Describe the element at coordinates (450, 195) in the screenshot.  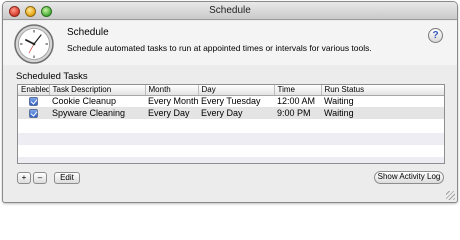
I see `resize-grip` at that location.